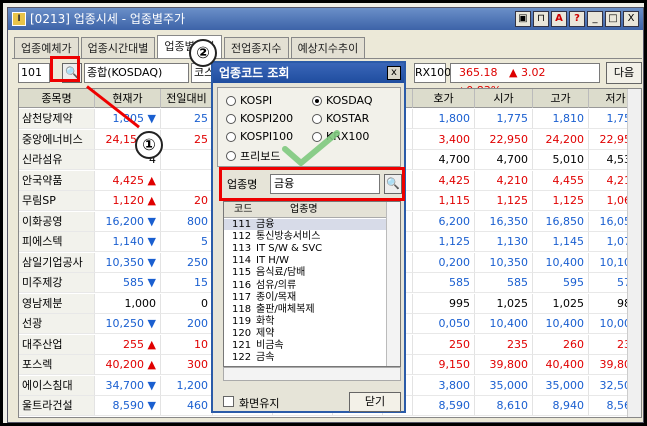 The height and width of the screenshot is (426, 647). I want to click on dialog-close-icon: x, so click(394, 73).